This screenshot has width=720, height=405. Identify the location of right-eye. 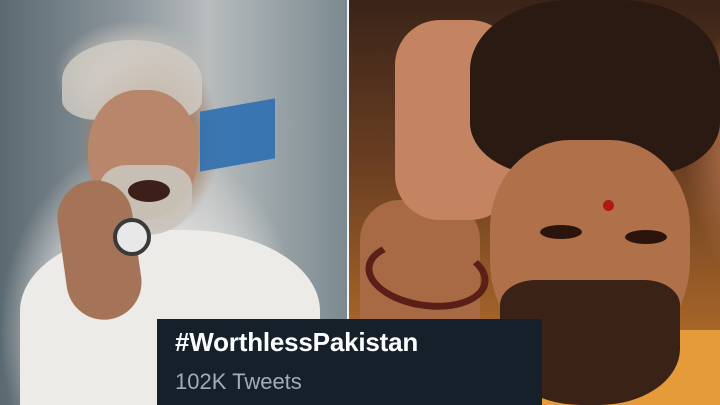
(646, 237).